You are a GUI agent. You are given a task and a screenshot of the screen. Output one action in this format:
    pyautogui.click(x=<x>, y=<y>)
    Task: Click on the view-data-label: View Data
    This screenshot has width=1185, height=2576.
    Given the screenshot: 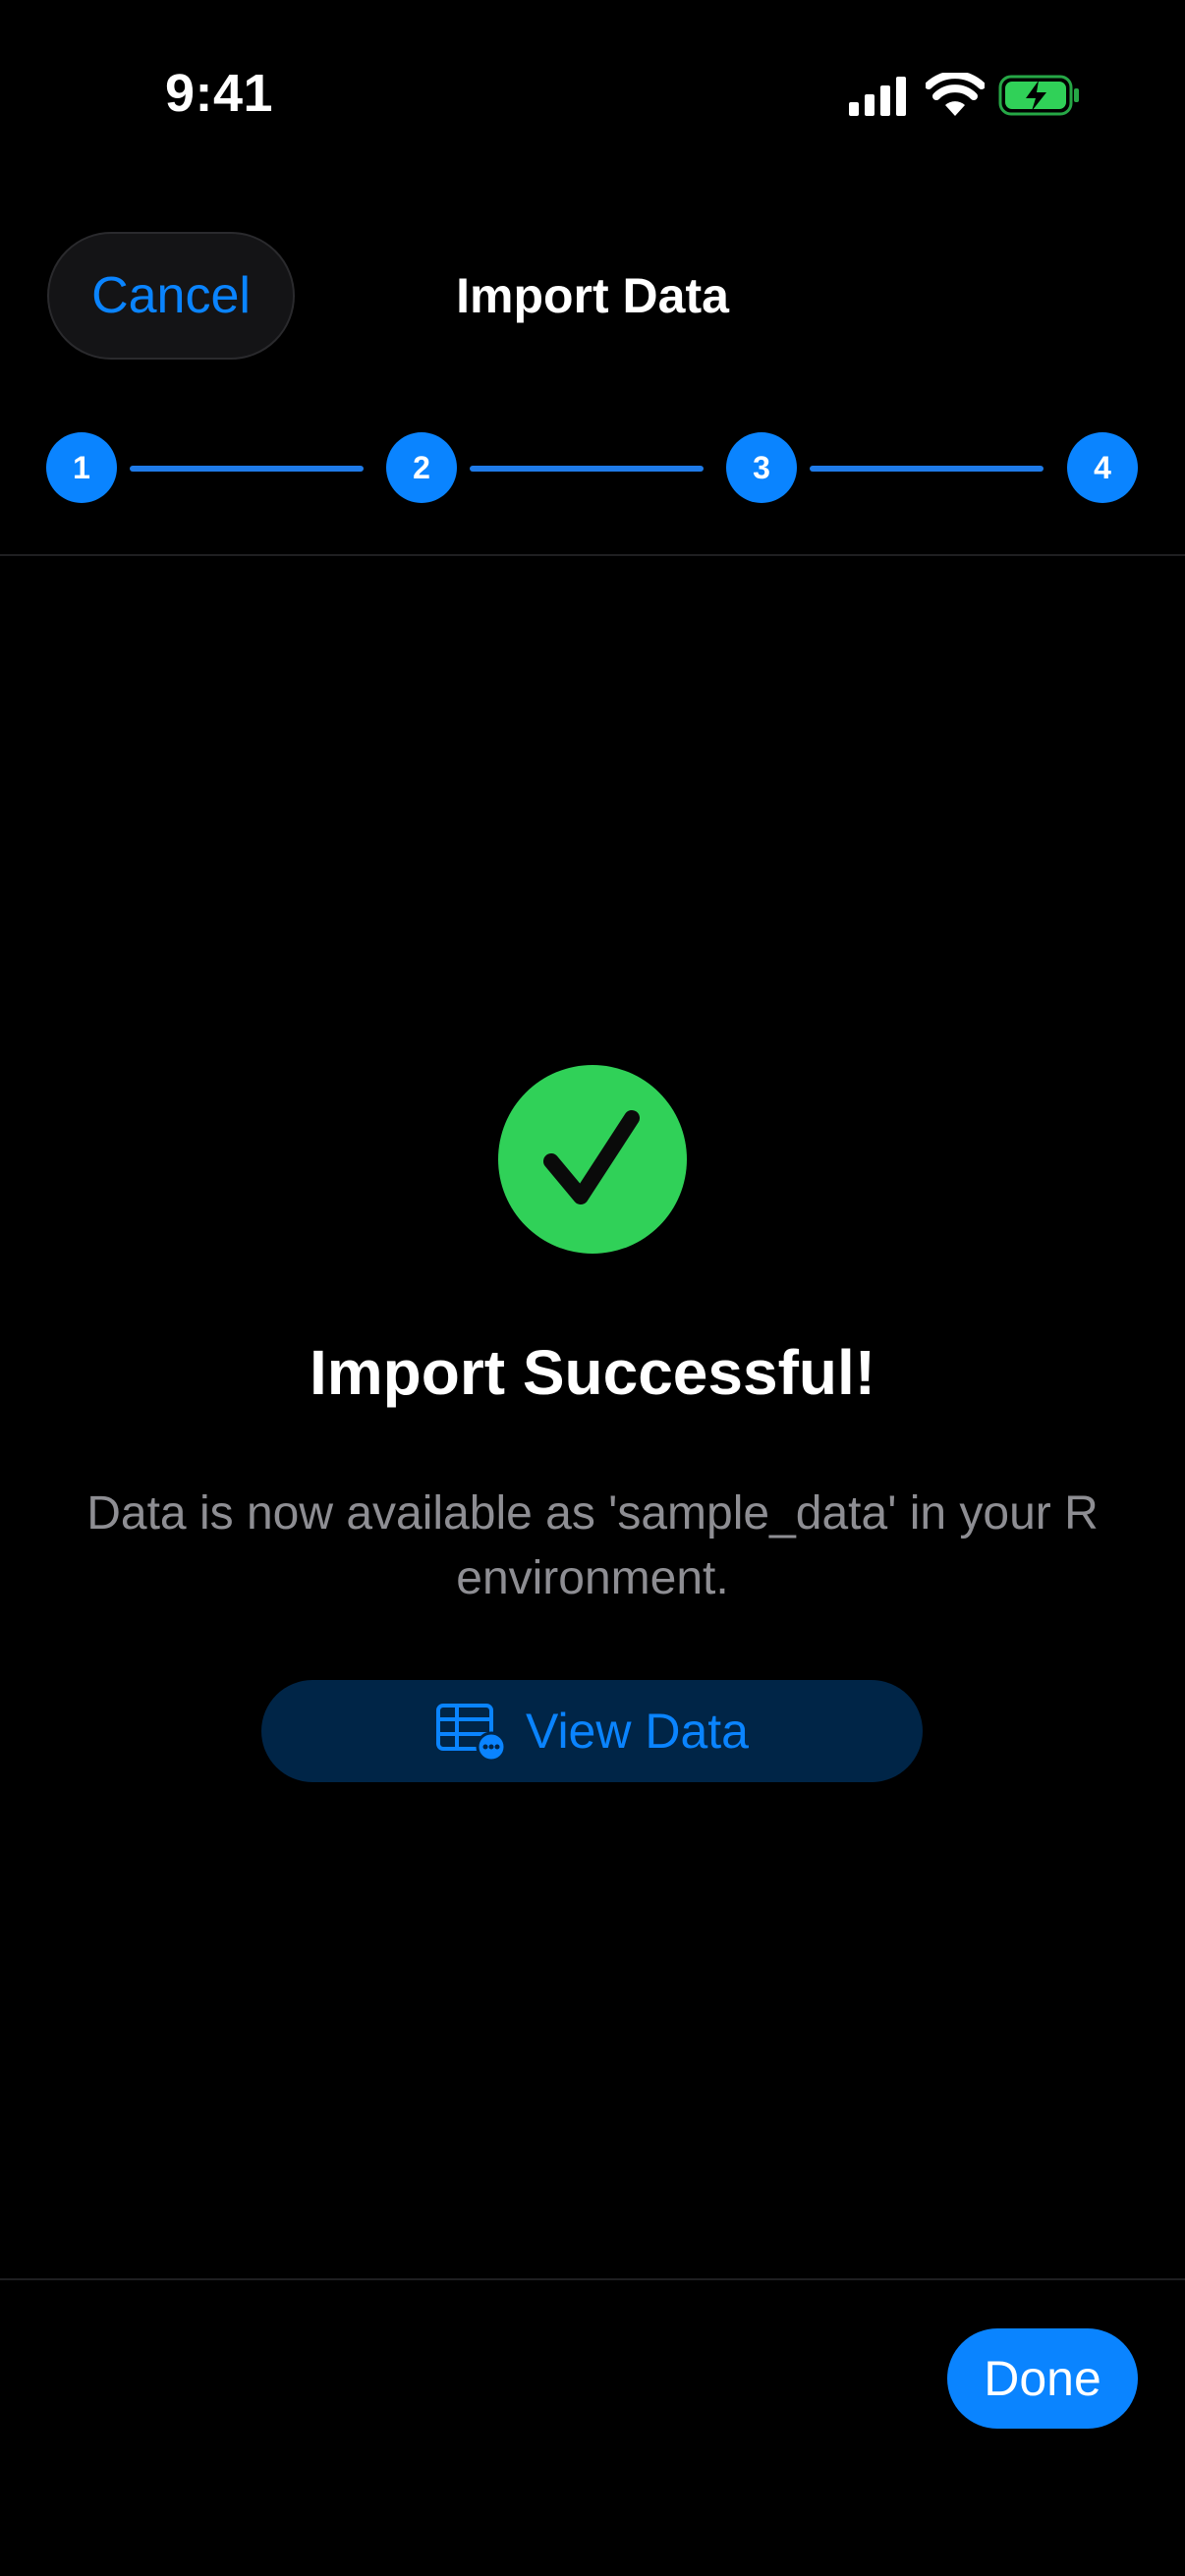 What is the action you would take?
    pyautogui.click(x=637, y=1731)
    